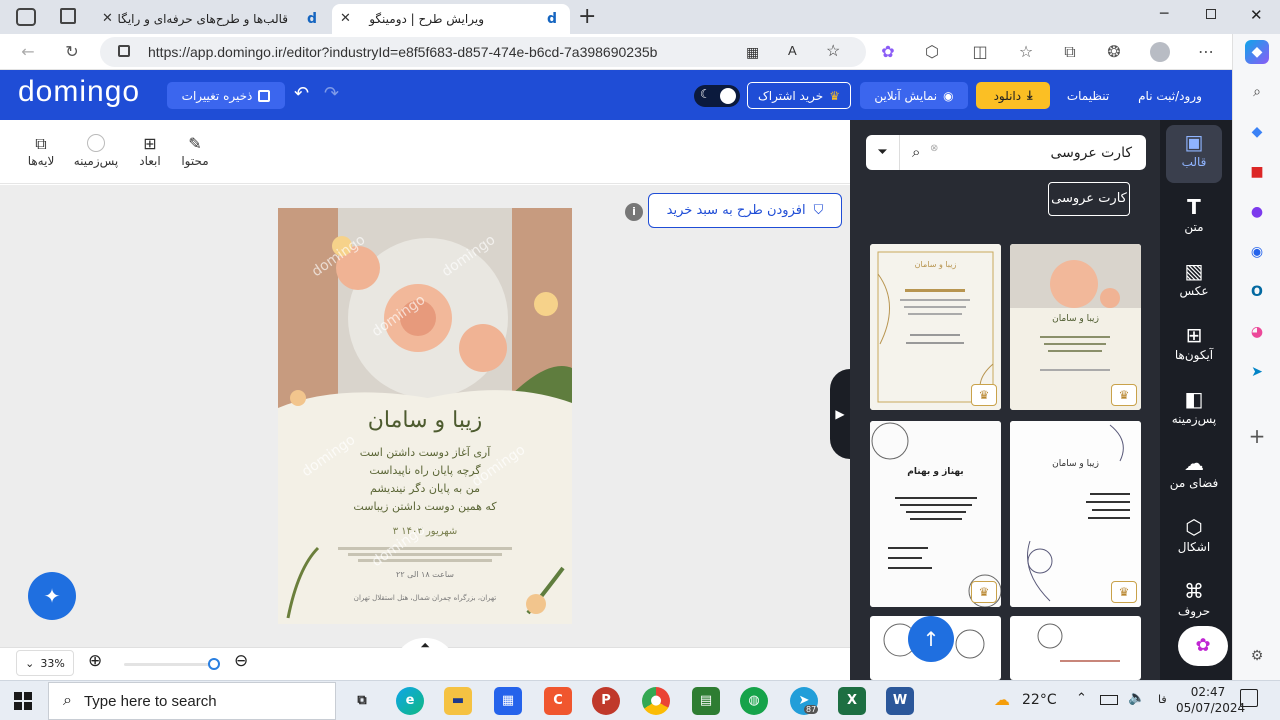 The height and width of the screenshot is (720, 1280). I want to click on app-red-p-icon: P, so click(606, 701).